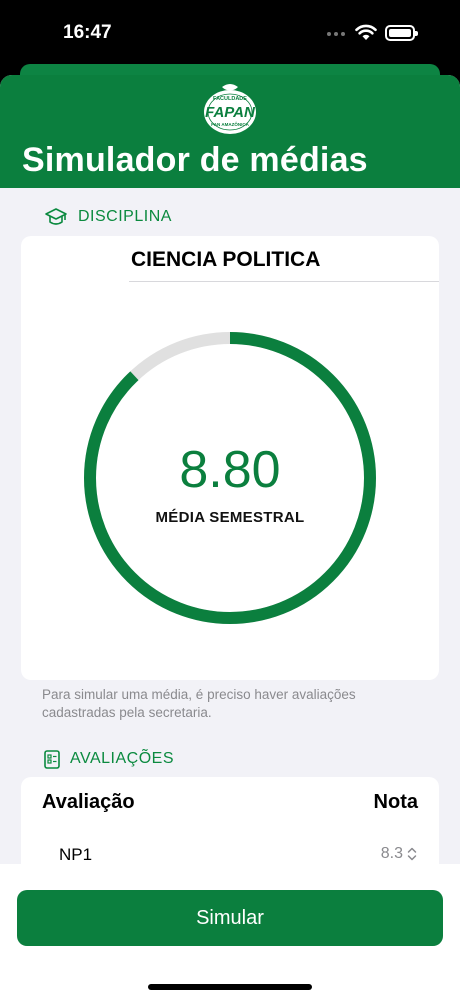  Describe the element at coordinates (56, 216) in the screenshot. I see `graduation-cap-icon` at that location.